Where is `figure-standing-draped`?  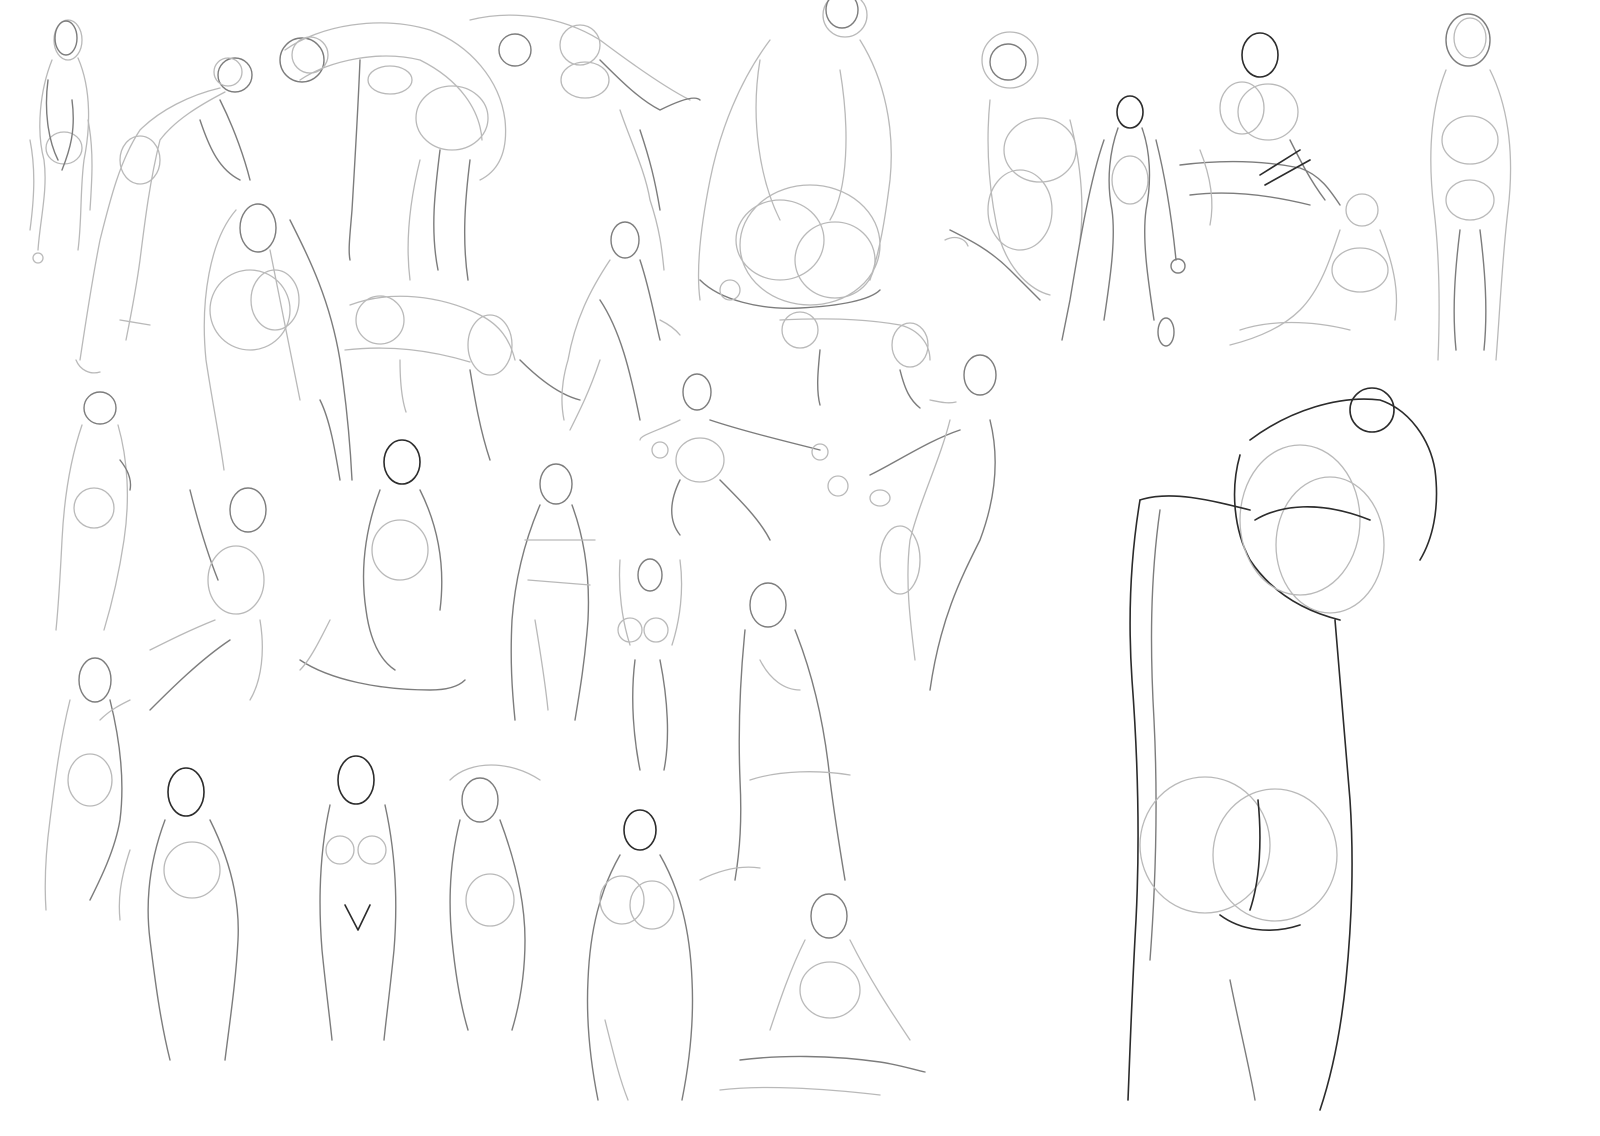
figure-standing-draped is located at coordinates (775, 731).